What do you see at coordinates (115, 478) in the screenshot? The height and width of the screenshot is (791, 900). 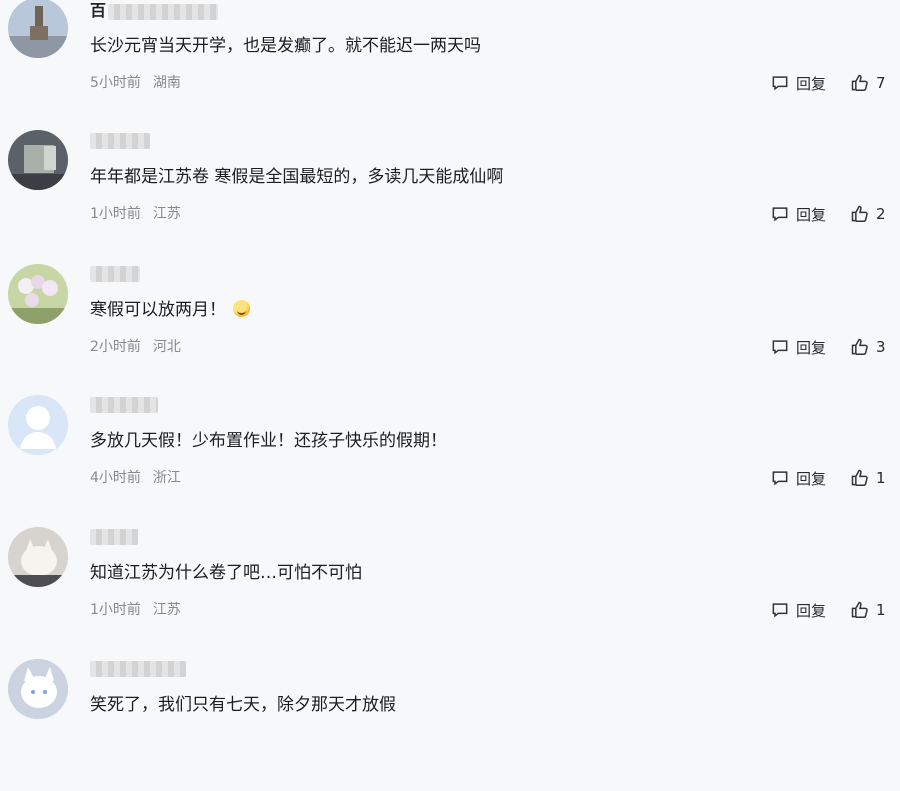 I see `comment-time: 4小时前` at bounding box center [115, 478].